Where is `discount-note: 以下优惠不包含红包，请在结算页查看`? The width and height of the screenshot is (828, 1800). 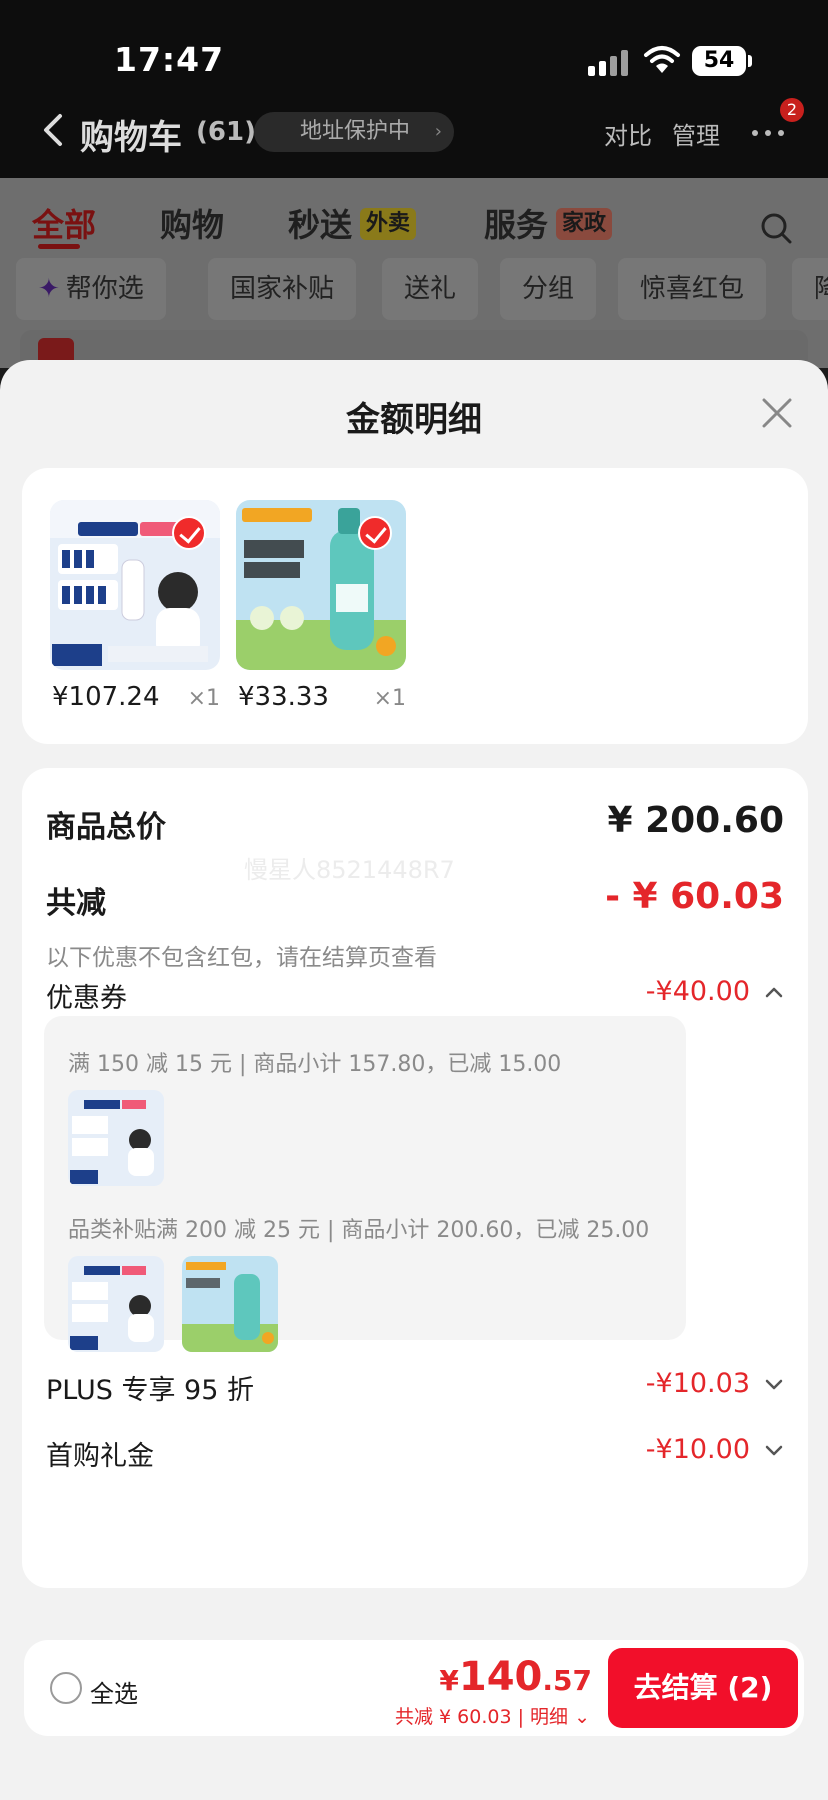 discount-note: 以下优惠不包含红包，请在结算页查看 is located at coordinates (241, 958).